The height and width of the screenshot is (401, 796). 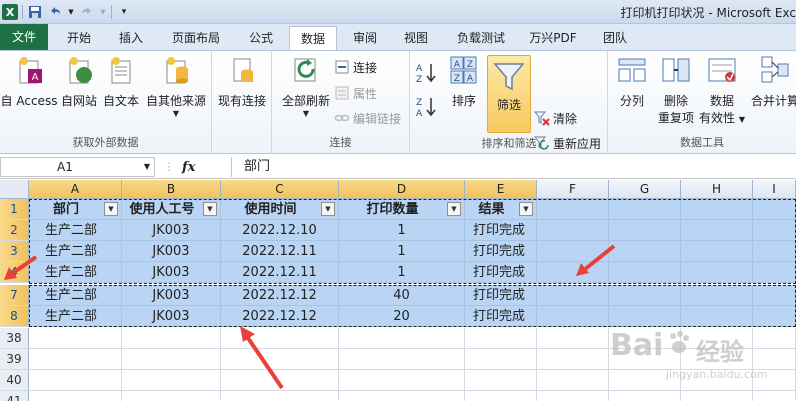 I want to click on connections-button: 连接, so click(x=355, y=67).